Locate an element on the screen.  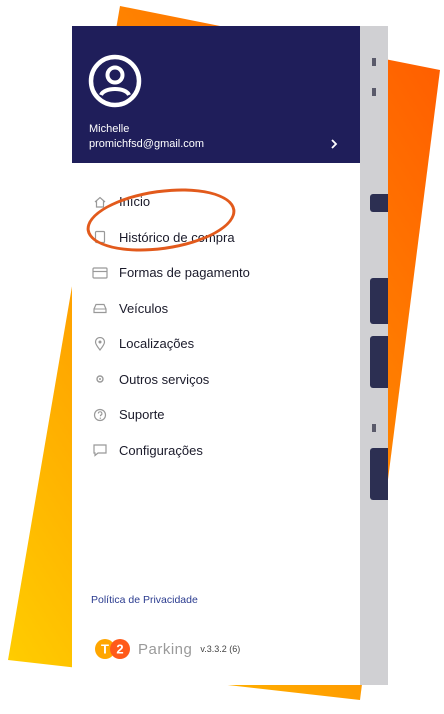
car-icon is located at coordinates (100, 308).